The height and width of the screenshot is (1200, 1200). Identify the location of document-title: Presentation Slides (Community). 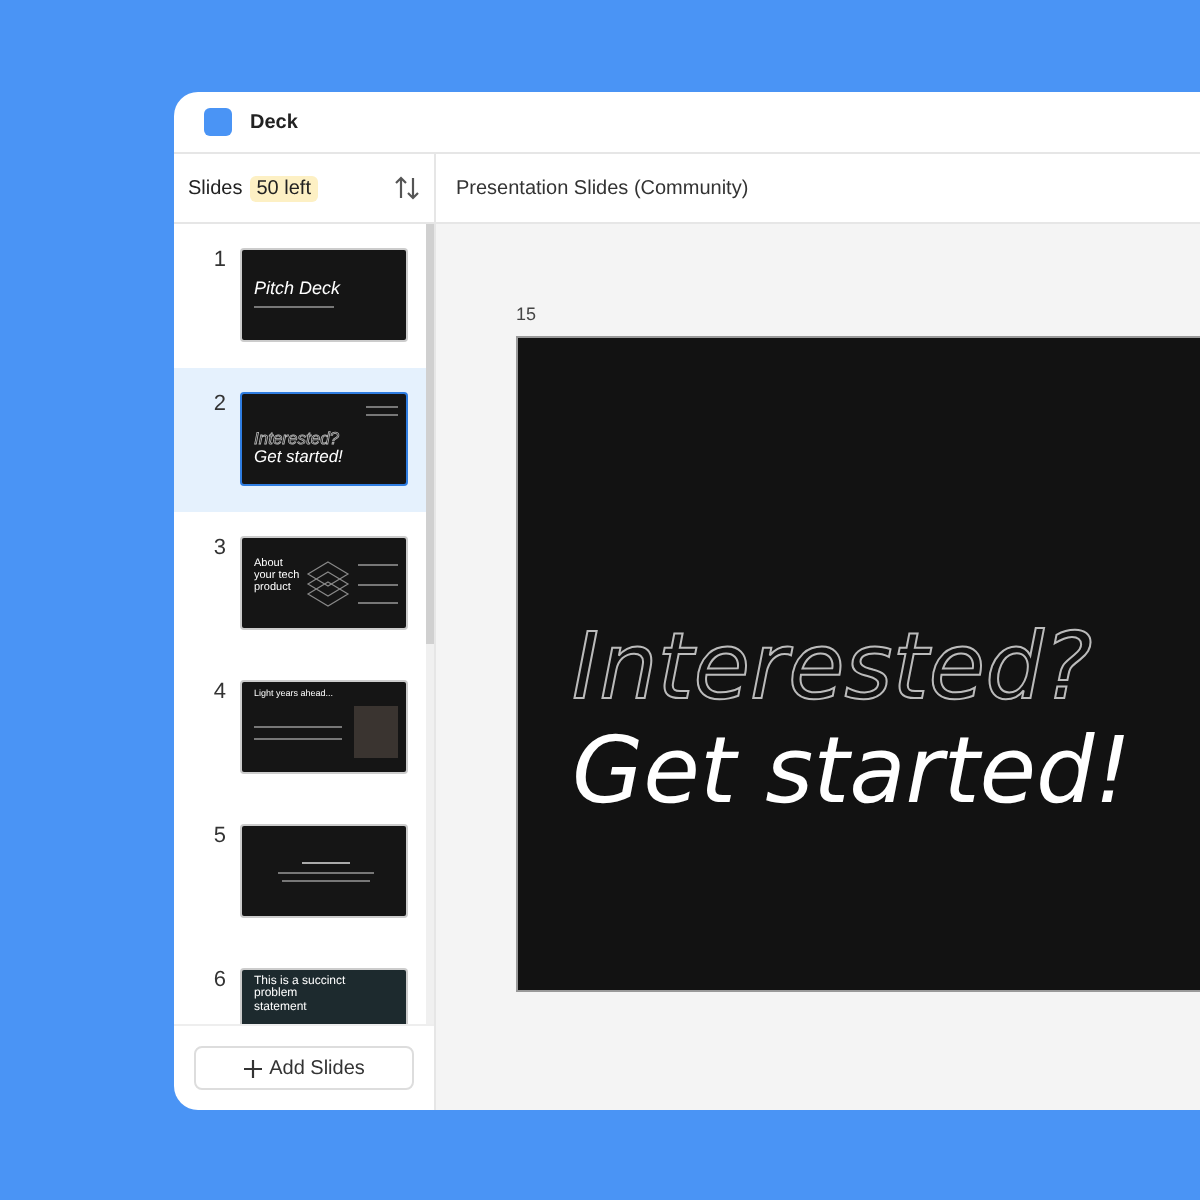
(602, 188).